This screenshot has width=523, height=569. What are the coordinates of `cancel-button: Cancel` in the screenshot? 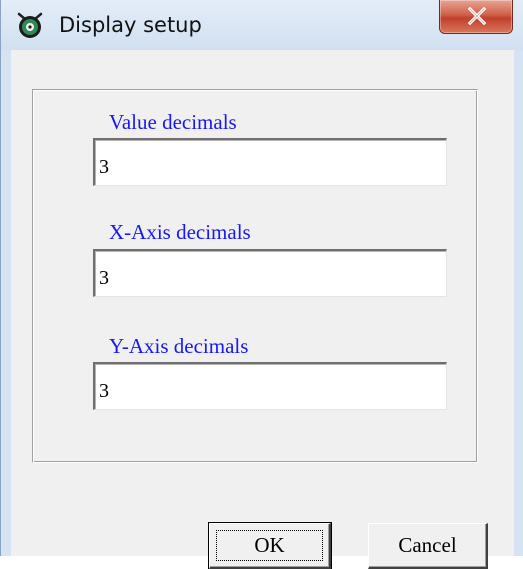 It's located at (428, 546).